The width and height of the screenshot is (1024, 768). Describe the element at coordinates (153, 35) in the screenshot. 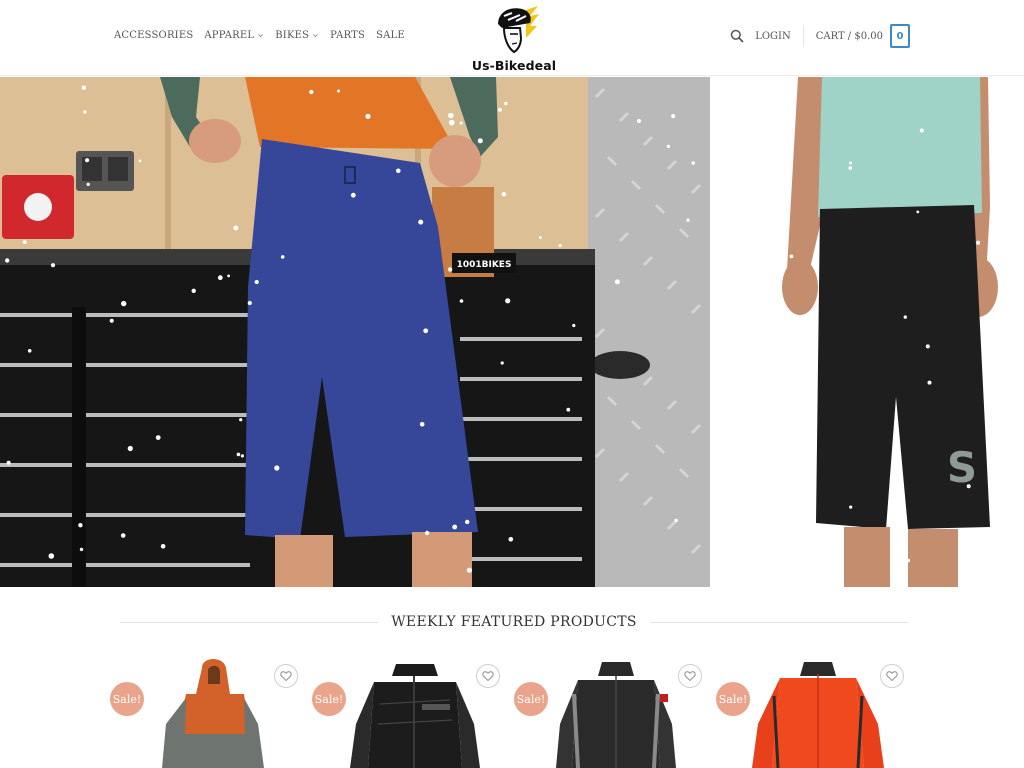

I see `nav-item-accessories: ACCESSORIES` at that location.